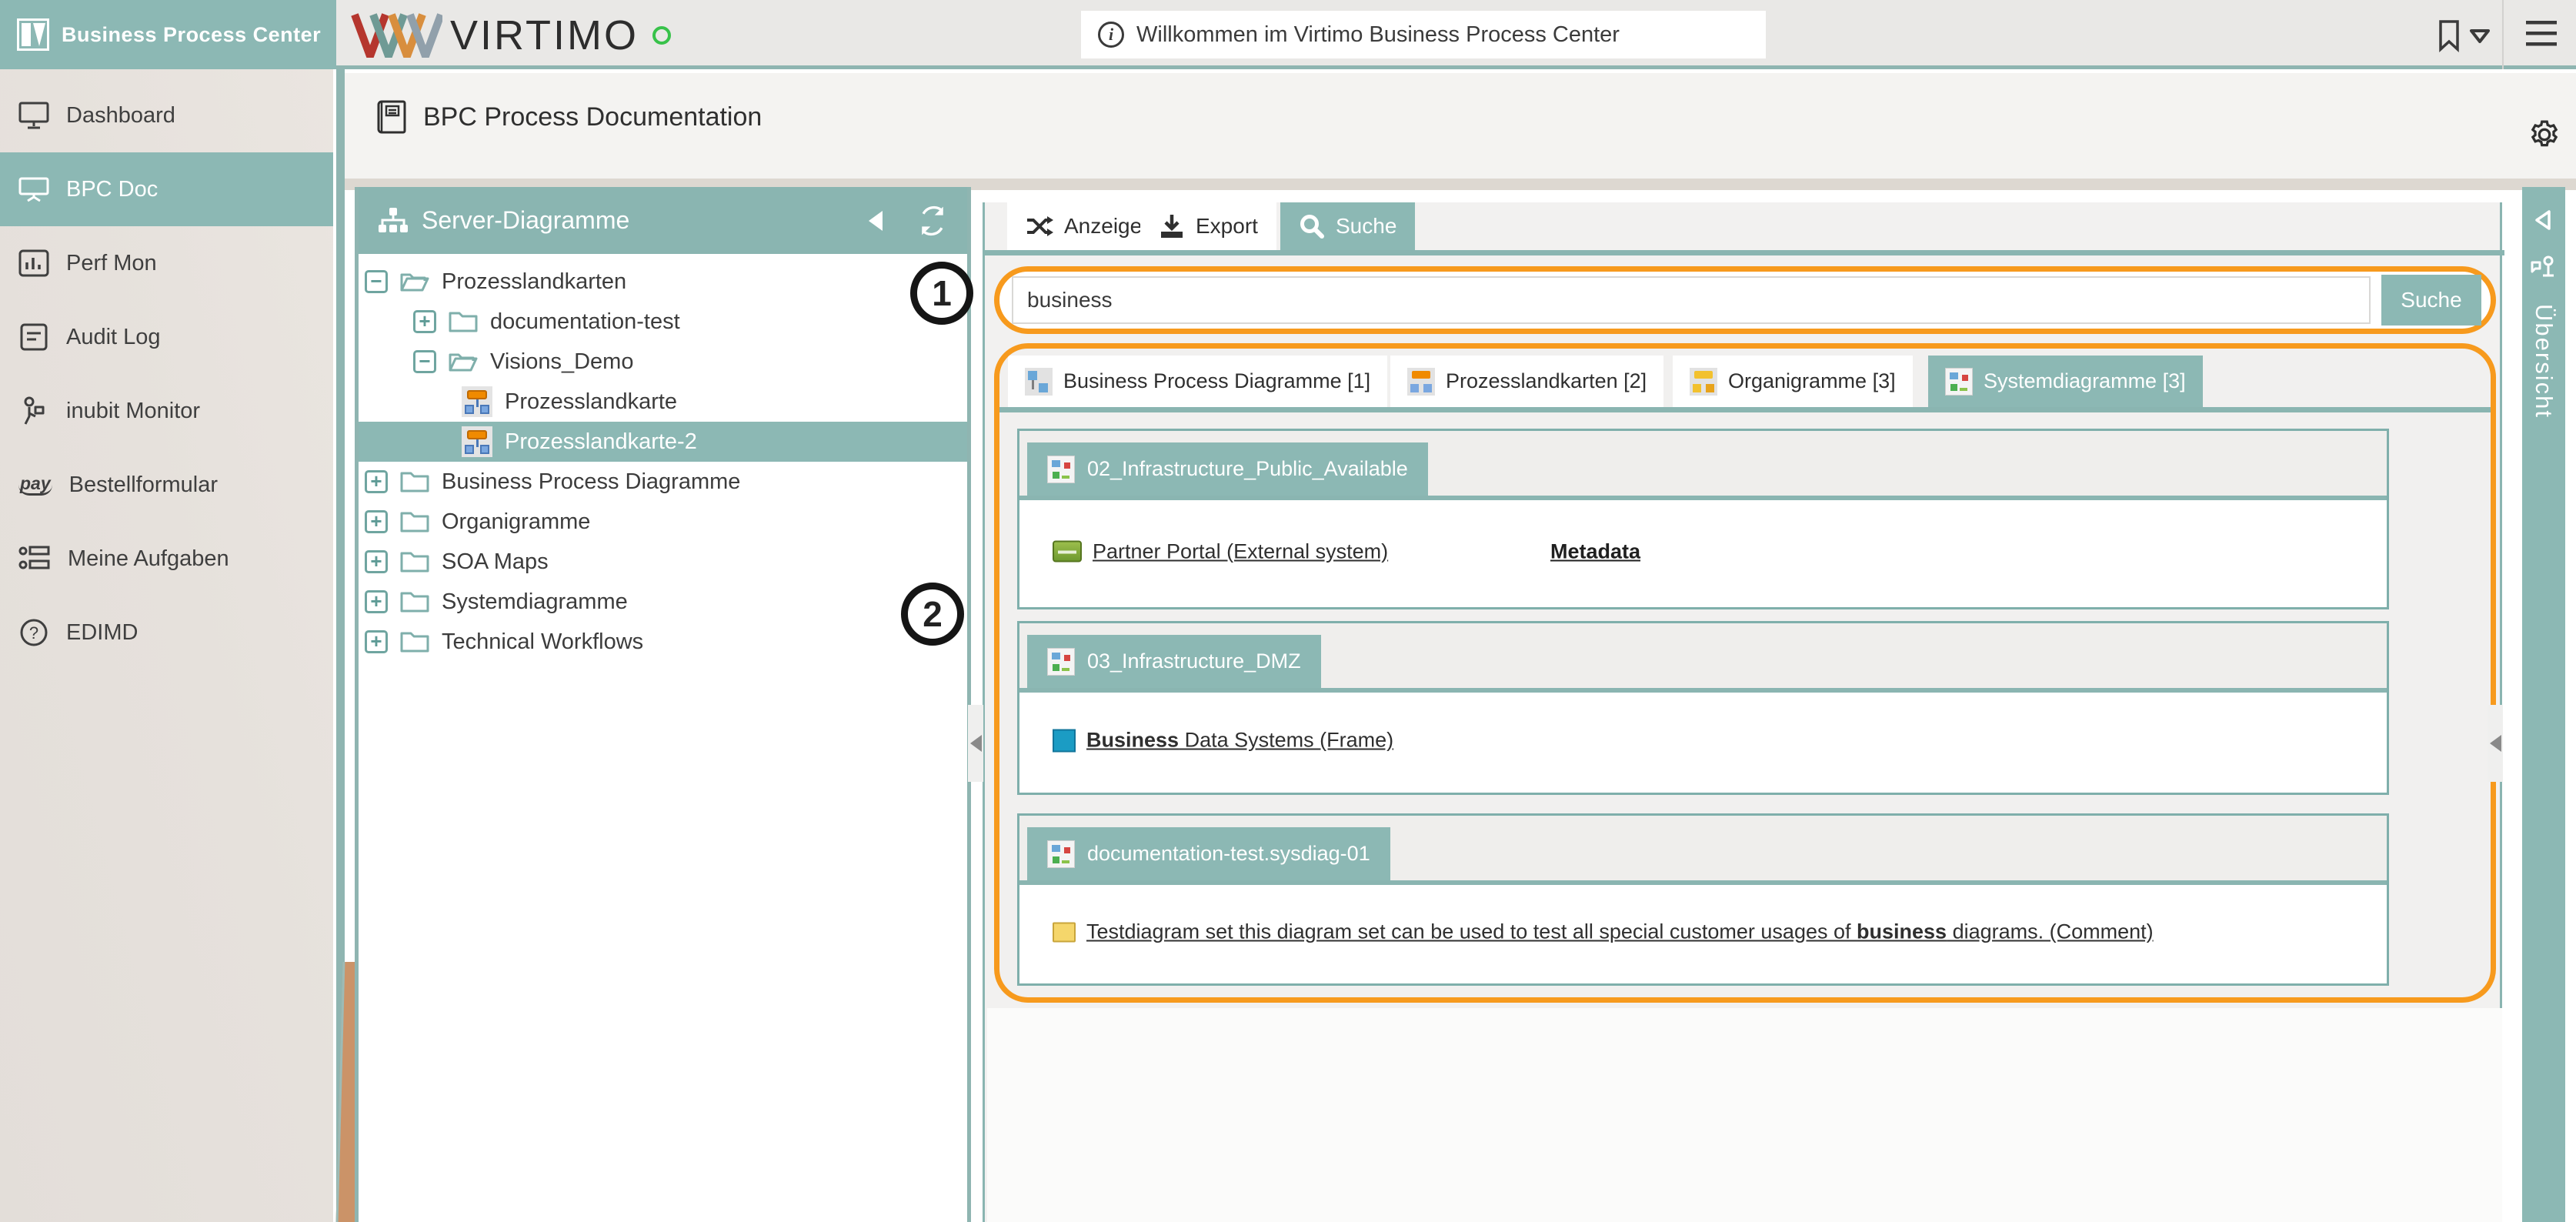 The image size is (2576, 1222). Describe the element at coordinates (167, 263) in the screenshot. I see `sidebar-item-perf-mon: Perf Mon` at that location.